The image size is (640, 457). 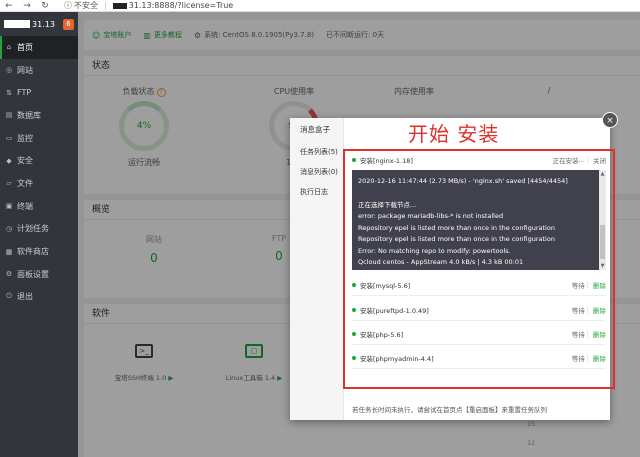 What do you see at coordinates (181, 5) in the screenshot?
I see `url-text: 31.13:8888/?license=True` at bounding box center [181, 5].